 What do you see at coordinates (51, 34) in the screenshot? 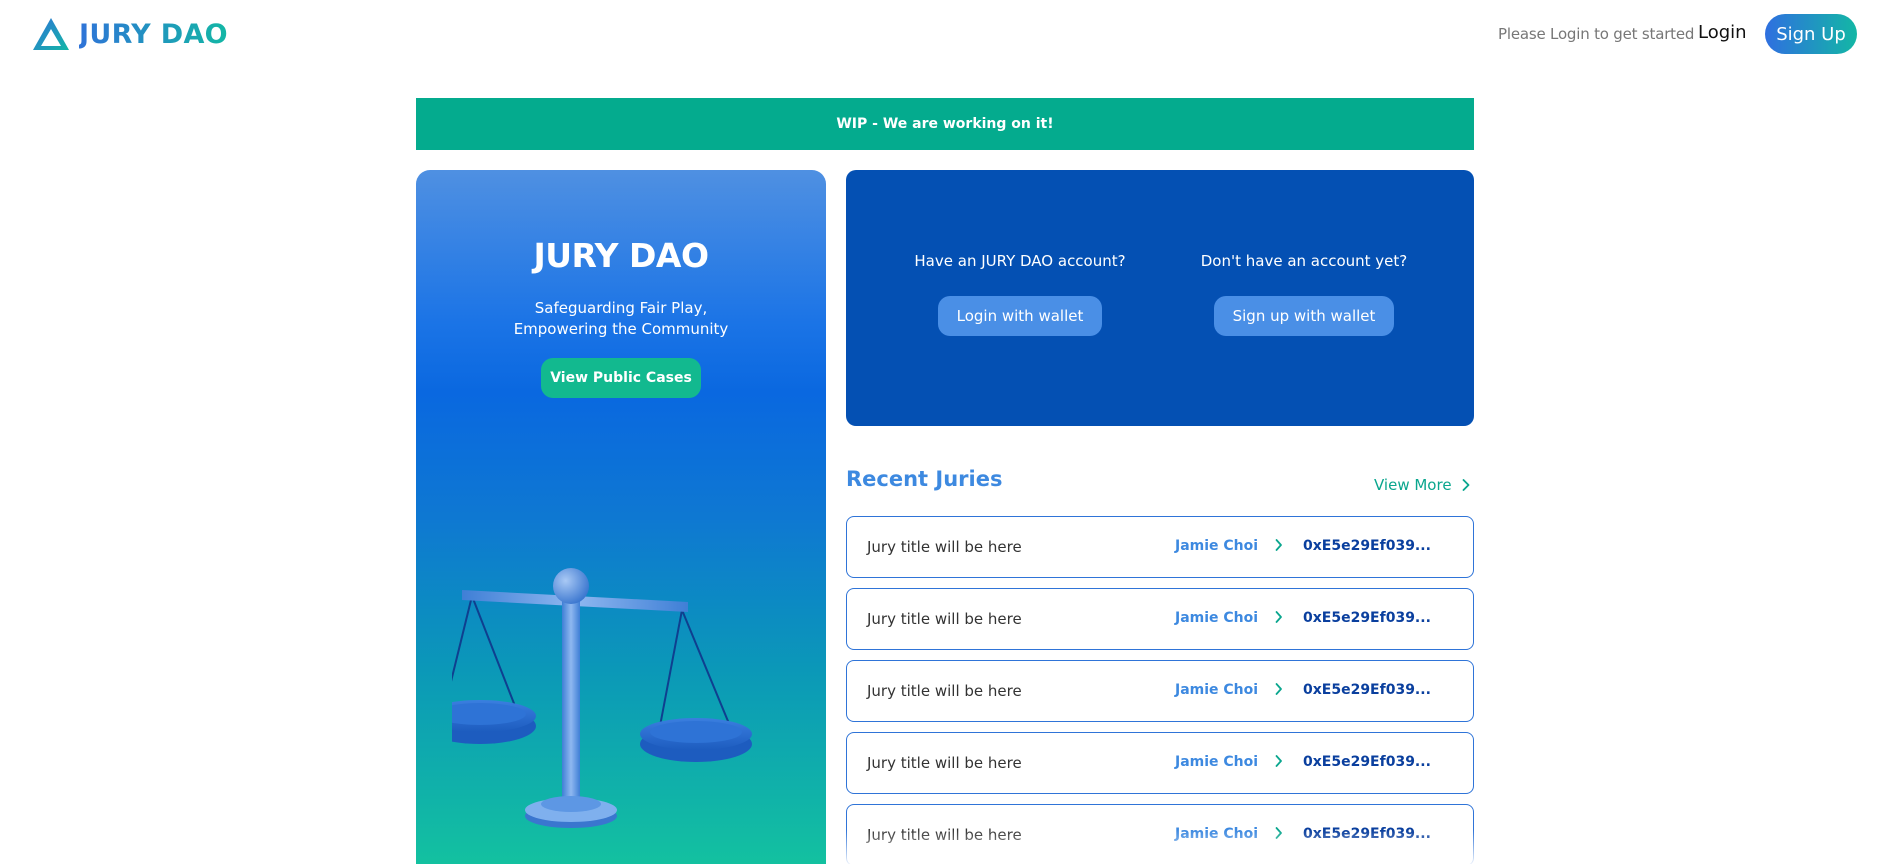
I see `triangle-logo-icon` at bounding box center [51, 34].